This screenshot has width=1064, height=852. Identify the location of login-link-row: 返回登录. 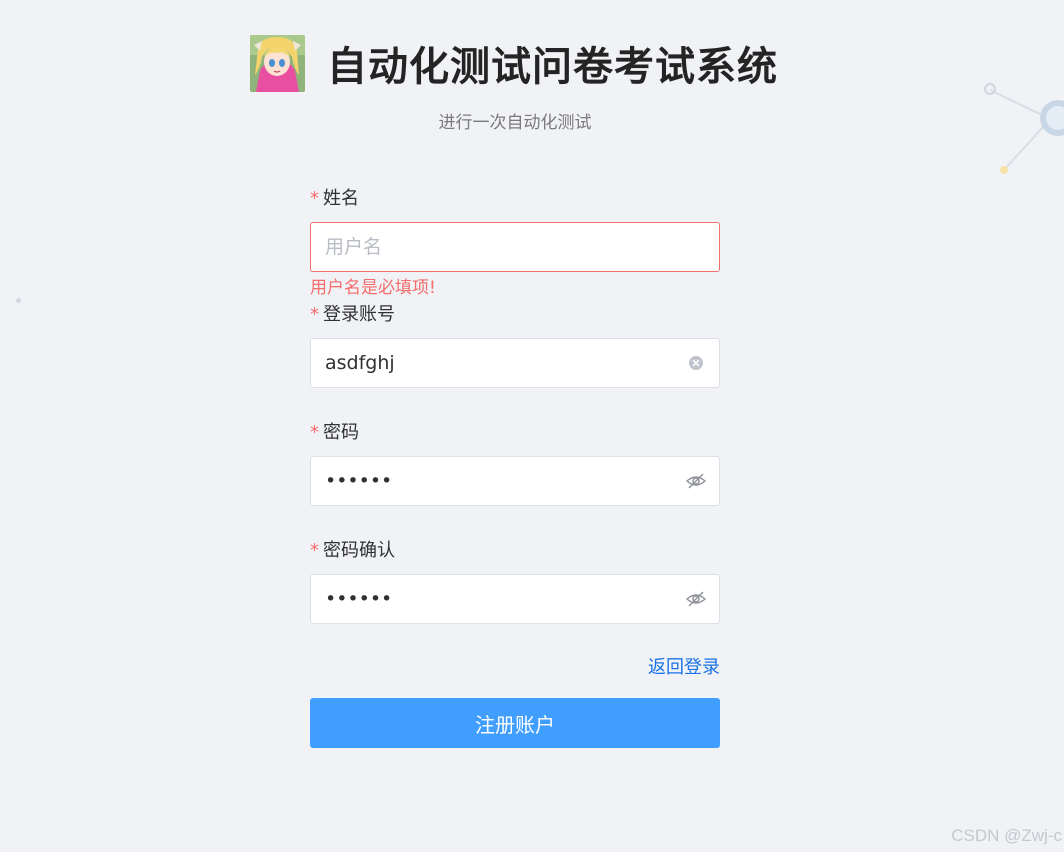
(515, 668).